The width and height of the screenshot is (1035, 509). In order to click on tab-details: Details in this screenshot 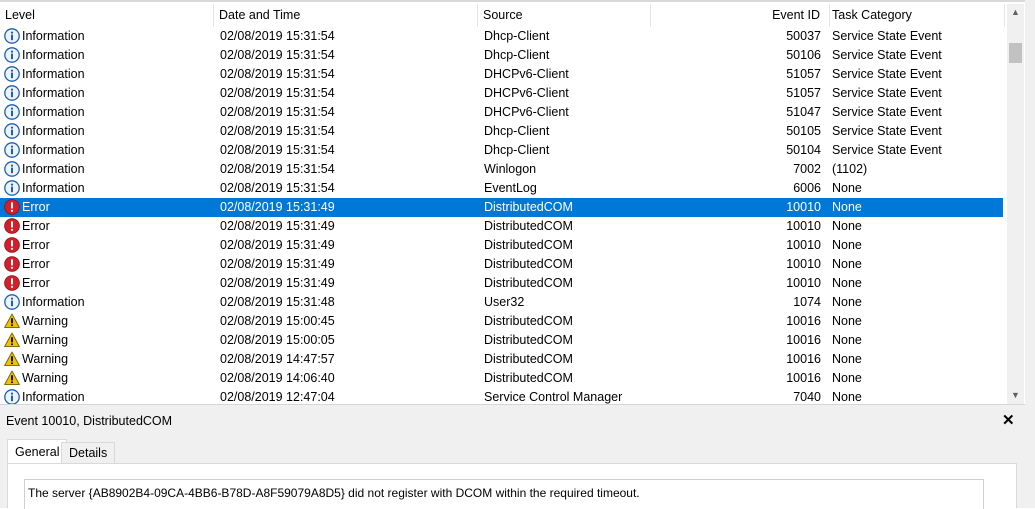, I will do `click(88, 452)`.